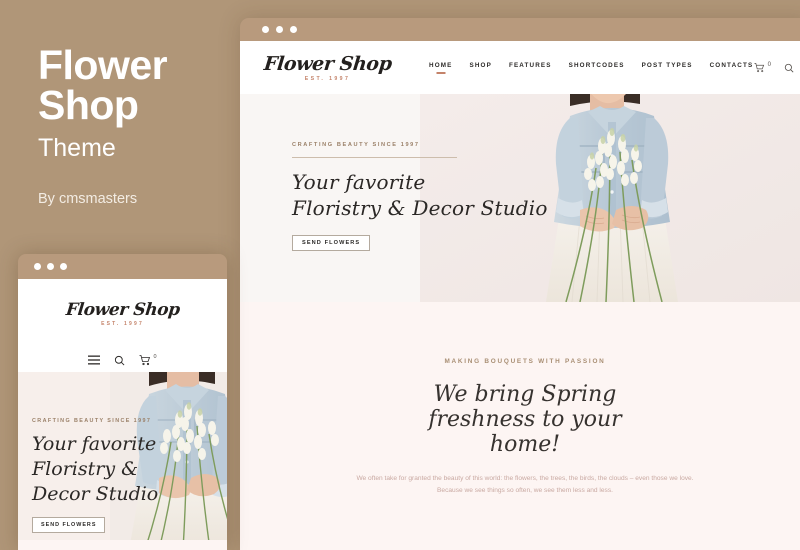  I want to click on mobile-site-logo-established: EST. 1997, so click(122, 323).